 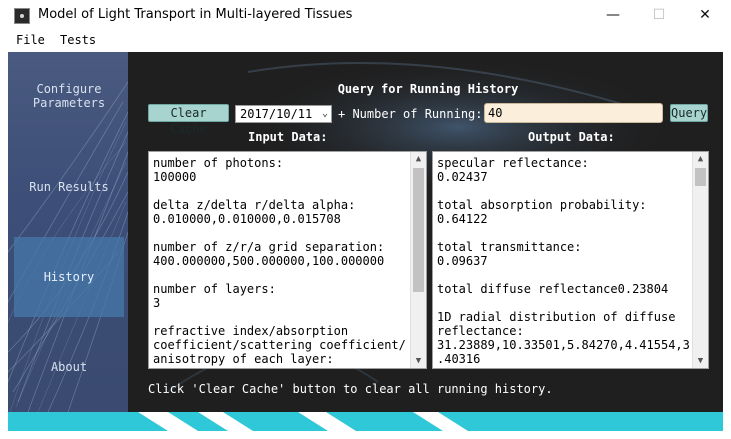 What do you see at coordinates (689, 113) in the screenshot?
I see `query-button: Query` at bounding box center [689, 113].